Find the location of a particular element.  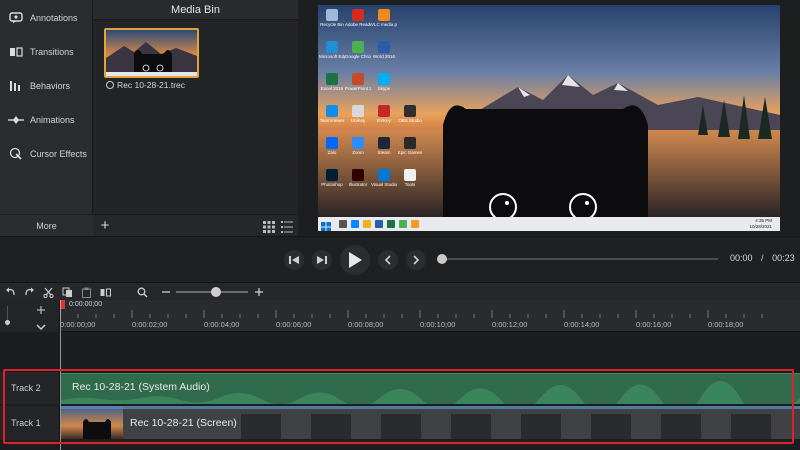

split-icon is located at coordinates (105, 292).